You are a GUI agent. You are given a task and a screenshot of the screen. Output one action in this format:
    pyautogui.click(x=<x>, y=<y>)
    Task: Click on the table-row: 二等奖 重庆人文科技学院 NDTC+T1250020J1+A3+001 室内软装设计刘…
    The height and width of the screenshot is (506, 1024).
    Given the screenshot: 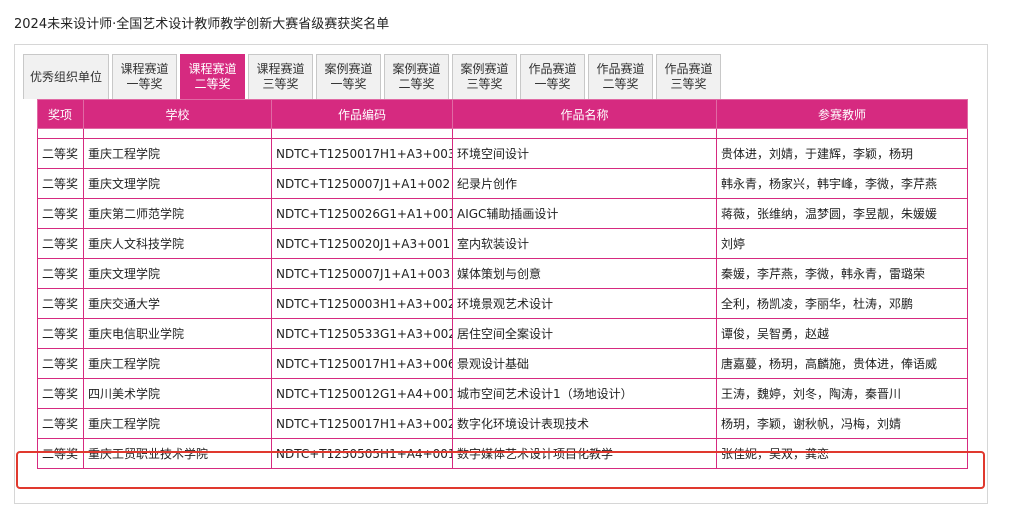 What is the action you would take?
    pyautogui.click(x=502, y=243)
    